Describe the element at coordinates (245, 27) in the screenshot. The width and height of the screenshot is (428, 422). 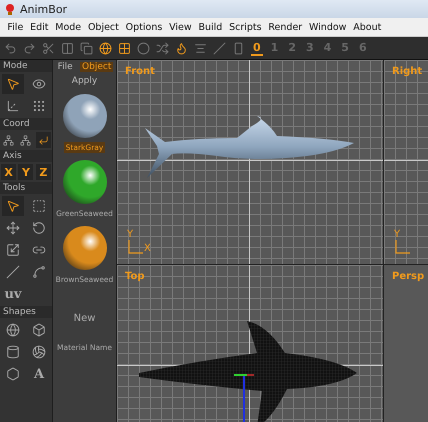
I see `menu-item: Scripts` at that location.